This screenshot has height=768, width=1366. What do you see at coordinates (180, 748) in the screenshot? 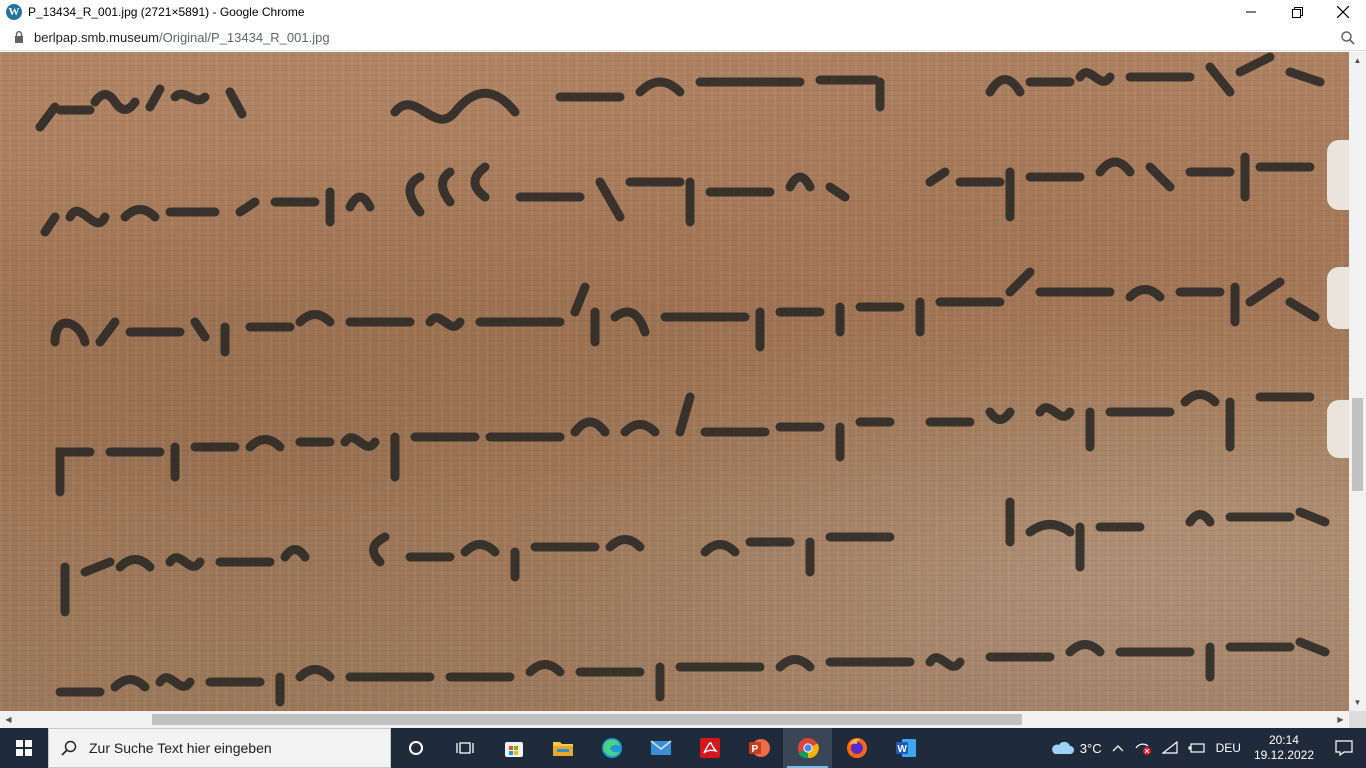
I see `search-placeholder: Zur Suche Text hier eingeben` at bounding box center [180, 748].